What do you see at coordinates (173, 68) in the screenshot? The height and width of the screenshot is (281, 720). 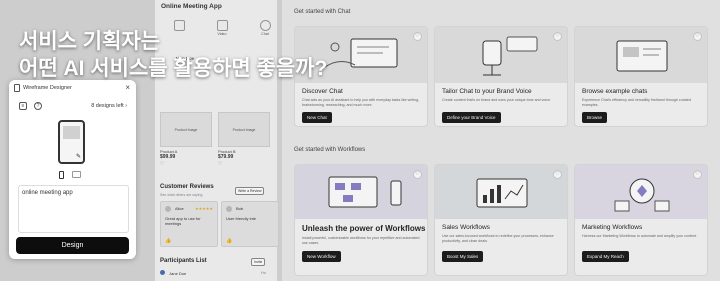 I see `headline-line-2: 어떤 AI 서비스를 활용하면 좋을까?` at bounding box center [173, 68].